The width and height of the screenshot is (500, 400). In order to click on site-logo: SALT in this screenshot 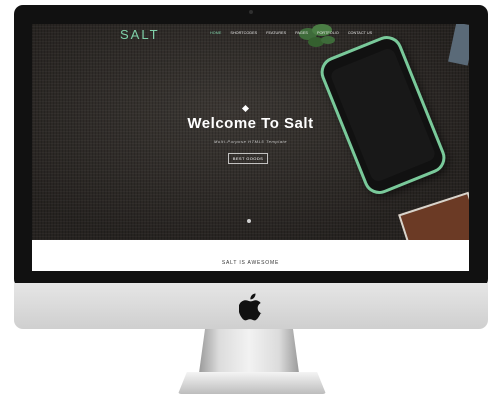, I will do `click(140, 34)`.